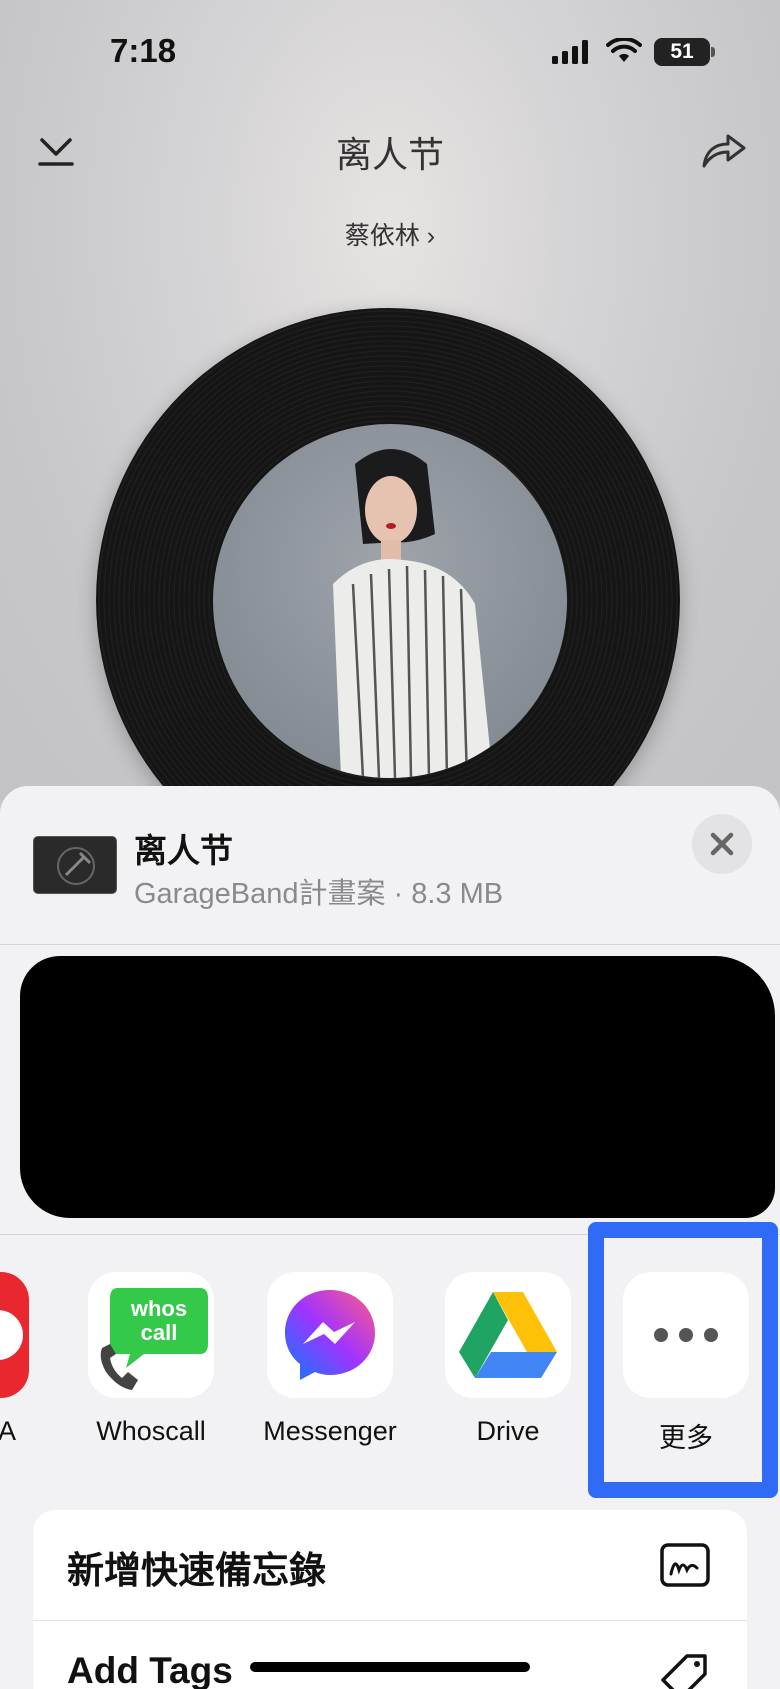  I want to click on garageband-file-thumbnail, so click(75, 865).